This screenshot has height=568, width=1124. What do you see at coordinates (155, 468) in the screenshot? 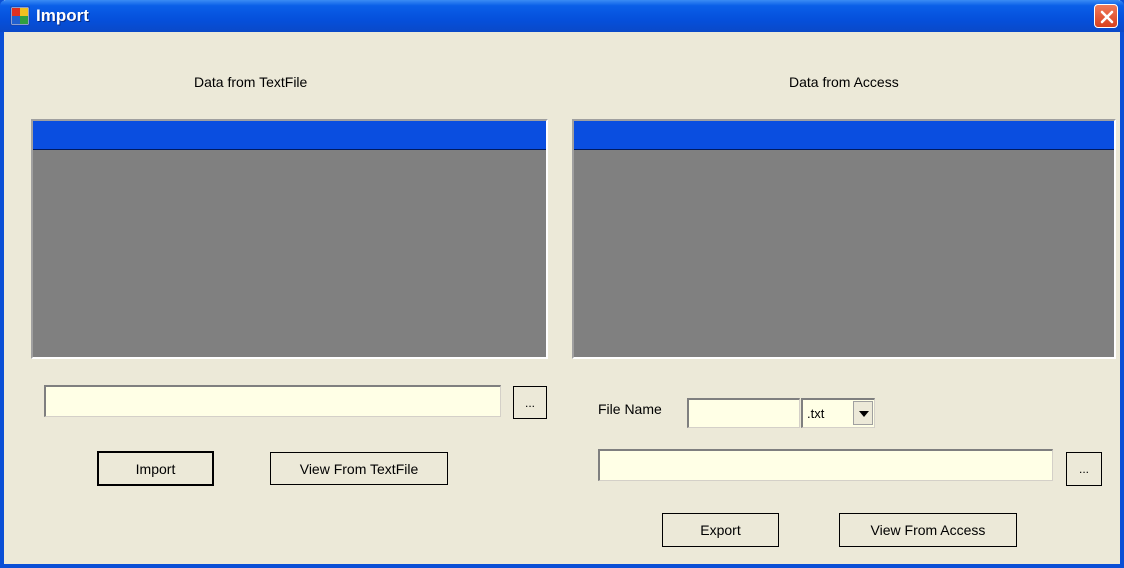
I see `import-button: Import` at bounding box center [155, 468].